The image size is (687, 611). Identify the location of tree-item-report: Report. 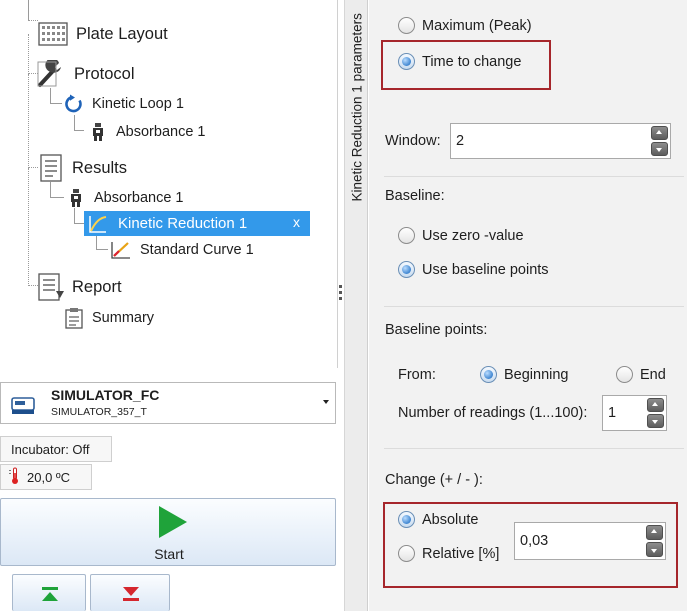
(79, 287).